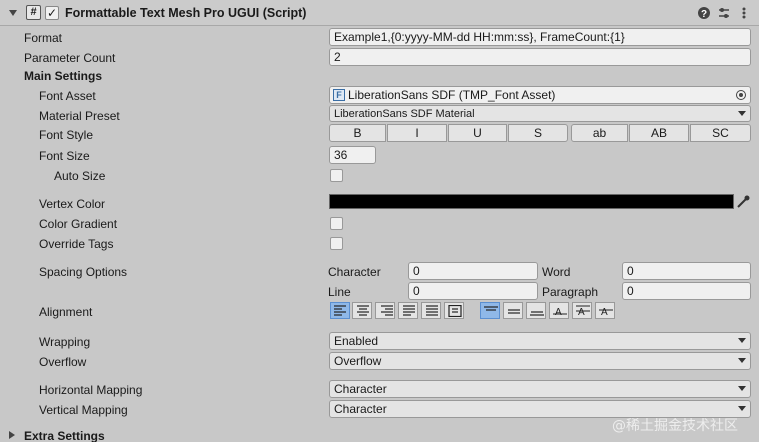 Image resolution: width=759 pixels, height=442 pixels. I want to click on align-baseline-icon: A, so click(560, 312).